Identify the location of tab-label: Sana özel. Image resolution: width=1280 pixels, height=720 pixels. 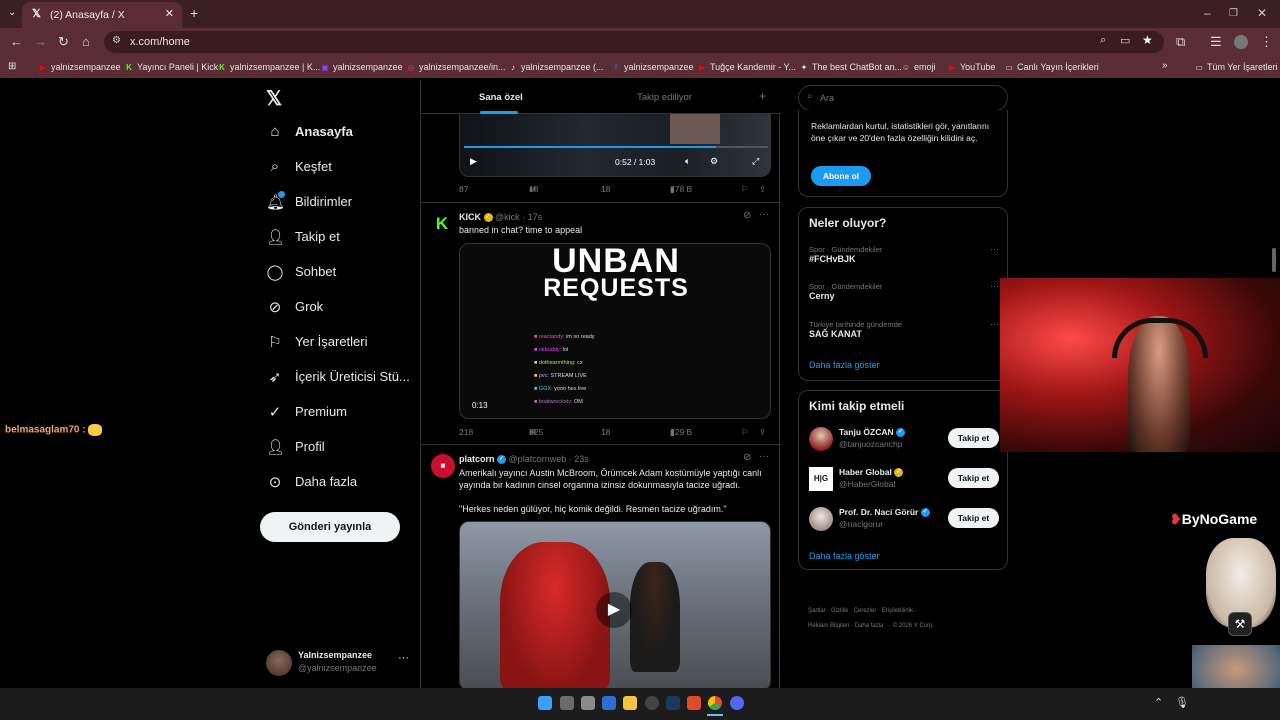
(501, 97).